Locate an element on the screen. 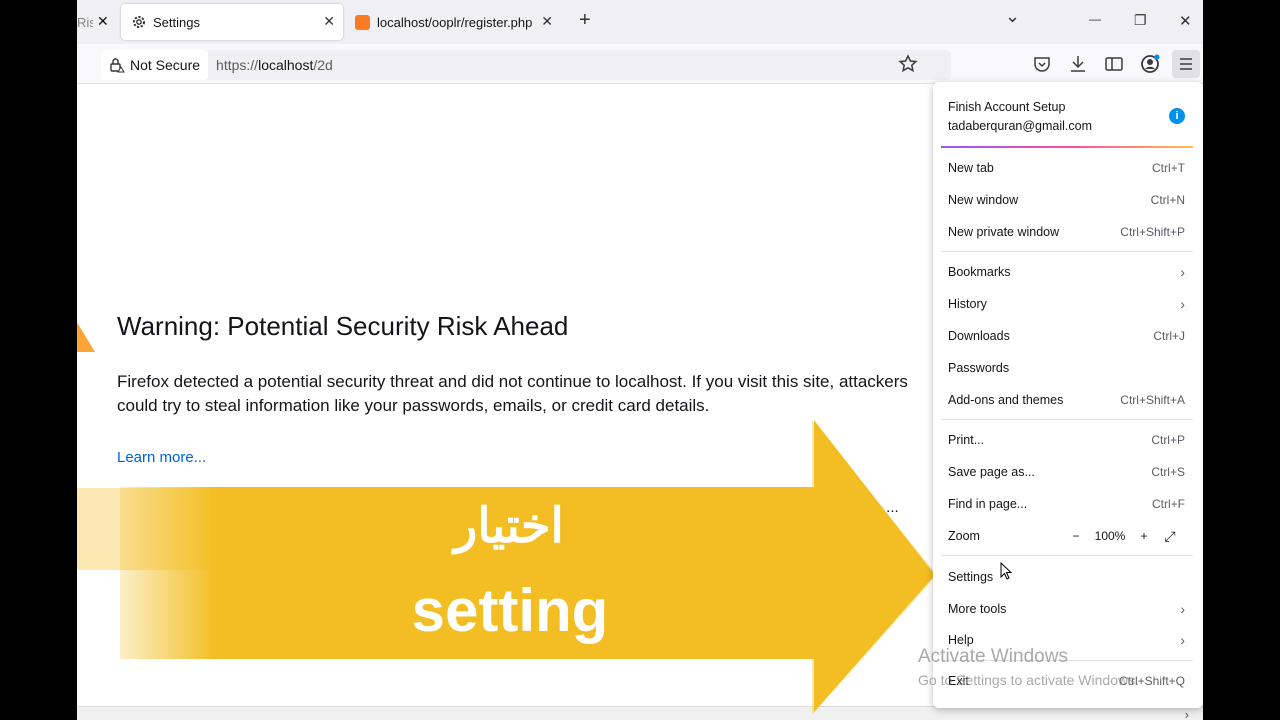 The height and width of the screenshot is (720, 1280). menu-item-label: Help is located at coordinates (961, 640).